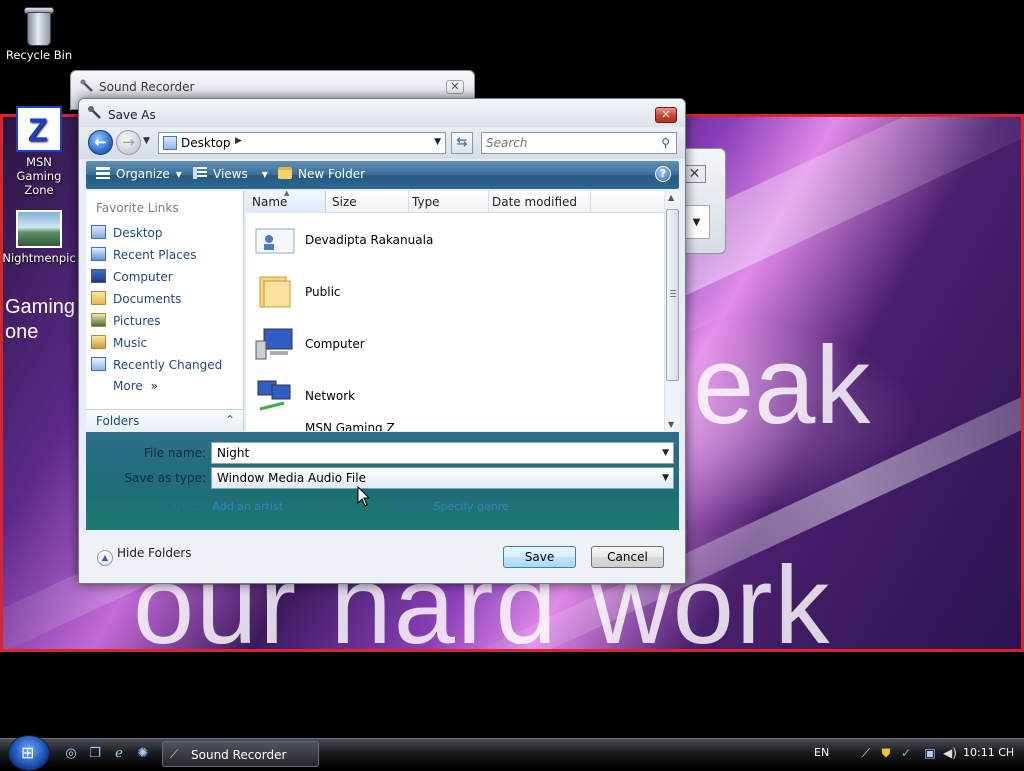 Image resolution: width=1024 pixels, height=771 pixels. I want to click on taskbar-button-label: Sound Recorder, so click(239, 755).